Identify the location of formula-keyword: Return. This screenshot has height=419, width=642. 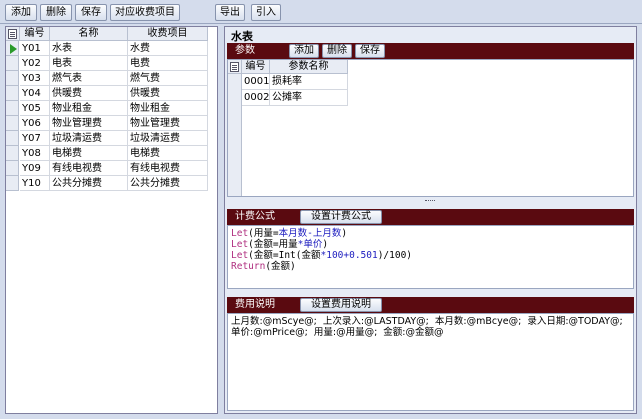
(248, 266).